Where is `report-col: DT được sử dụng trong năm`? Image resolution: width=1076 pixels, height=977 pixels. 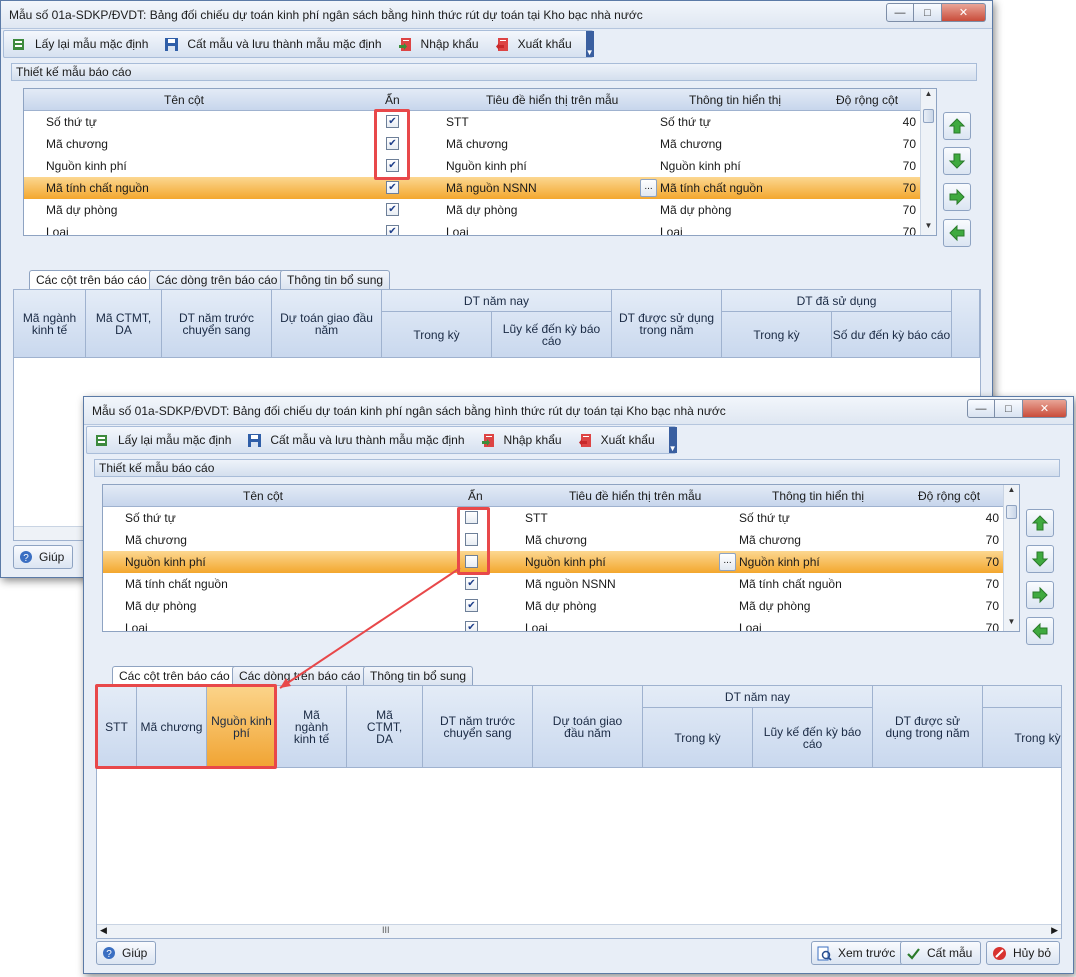 report-col: DT được sử dụng trong năm is located at coordinates (928, 726).